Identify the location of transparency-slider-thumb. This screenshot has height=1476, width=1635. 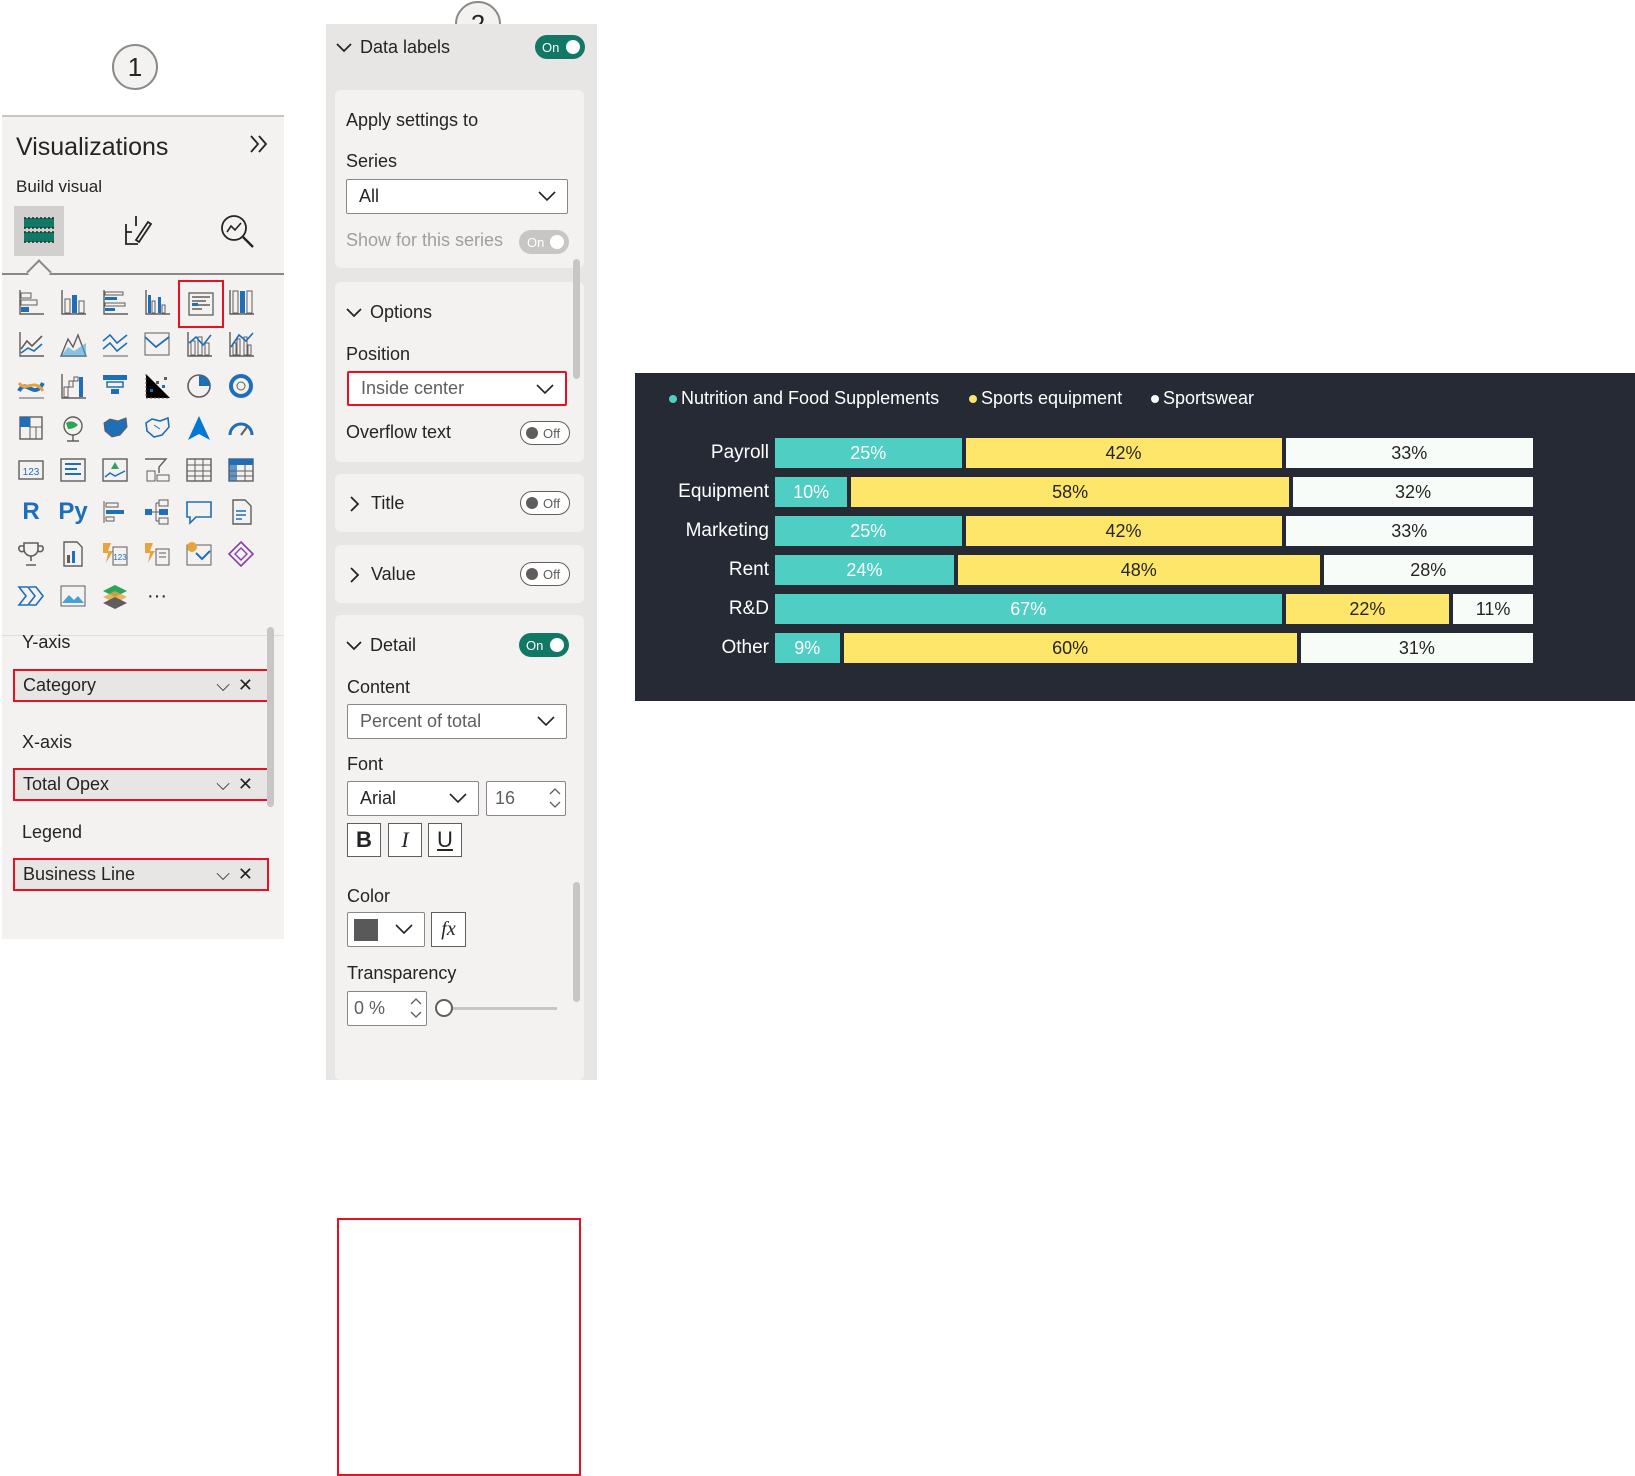
(444, 1008).